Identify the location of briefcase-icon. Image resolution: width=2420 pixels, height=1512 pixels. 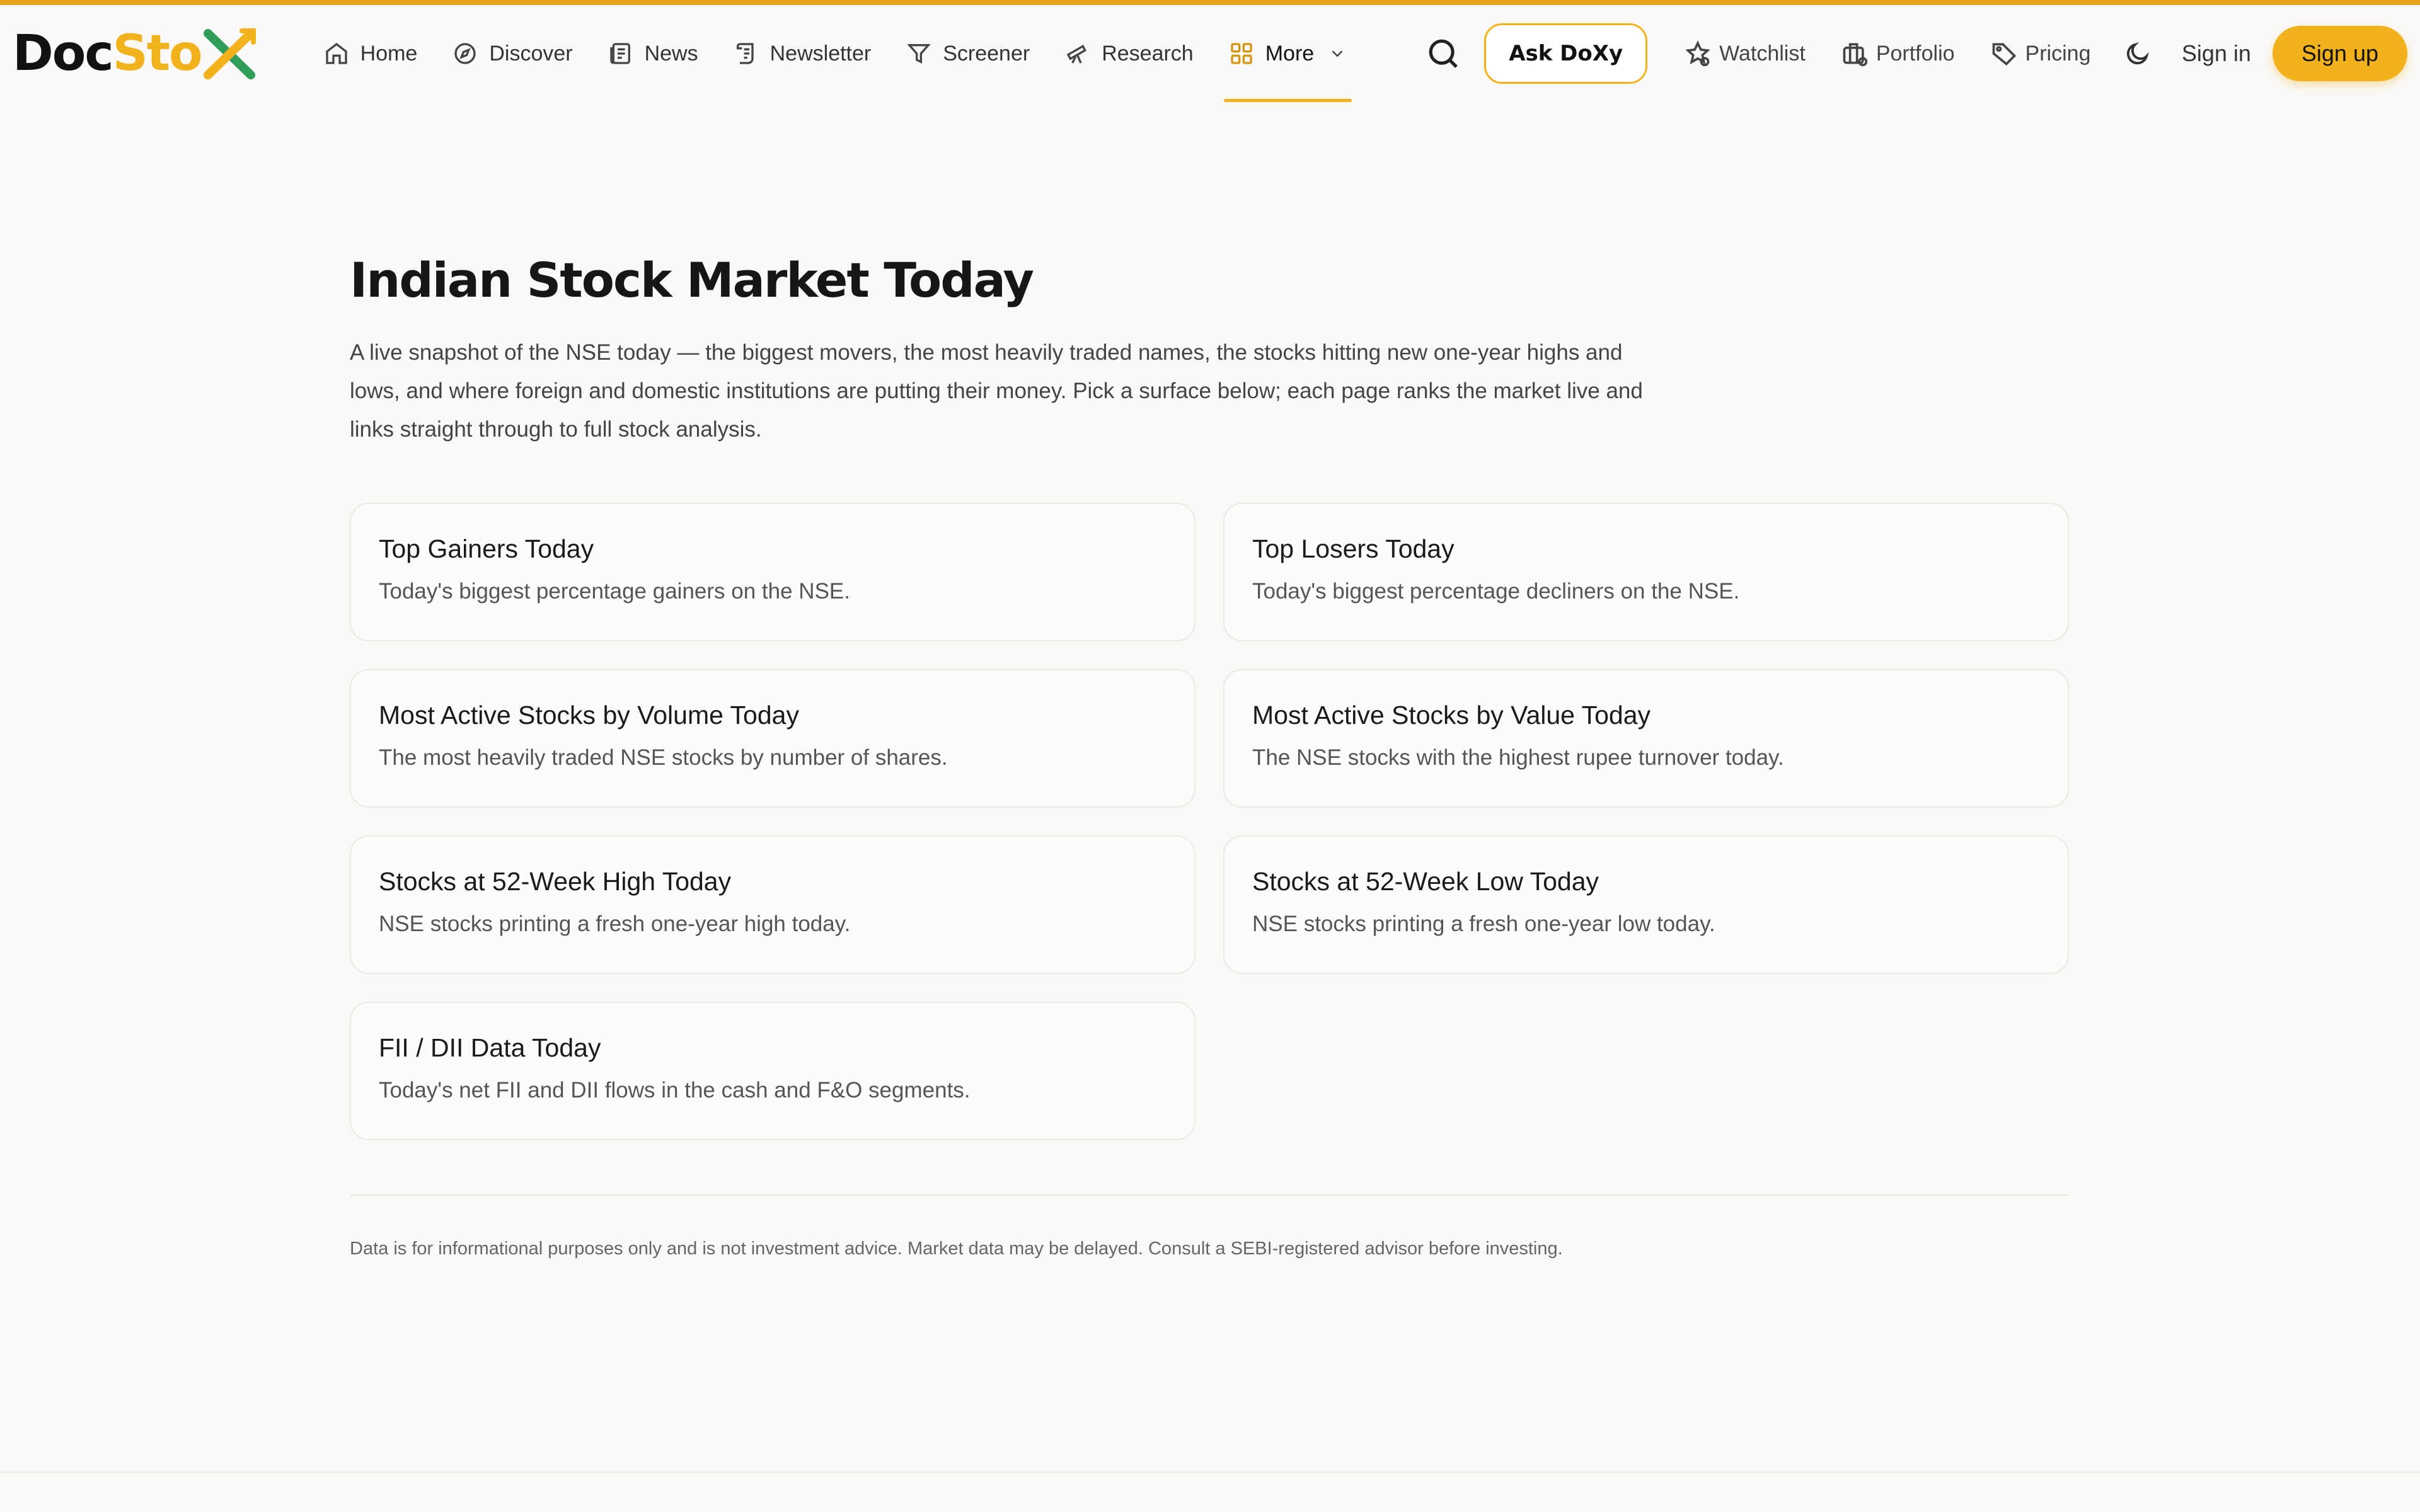
(1855, 55).